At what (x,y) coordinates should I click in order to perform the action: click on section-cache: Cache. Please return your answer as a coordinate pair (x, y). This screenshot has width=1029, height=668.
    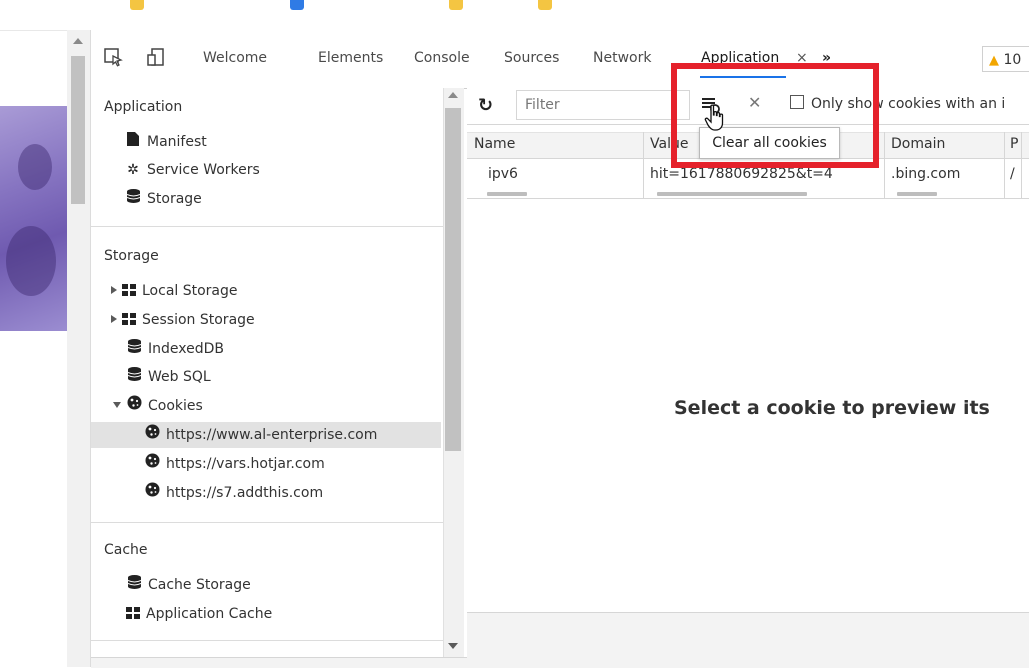
    Looking at the image, I should click on (126, 550).